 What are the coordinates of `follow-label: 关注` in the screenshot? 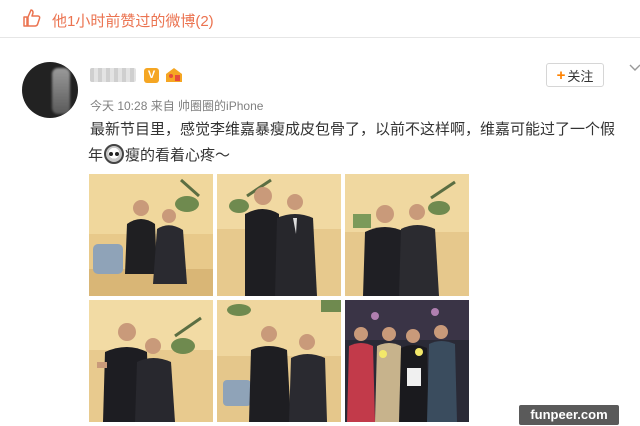 It's located at (580, 76).